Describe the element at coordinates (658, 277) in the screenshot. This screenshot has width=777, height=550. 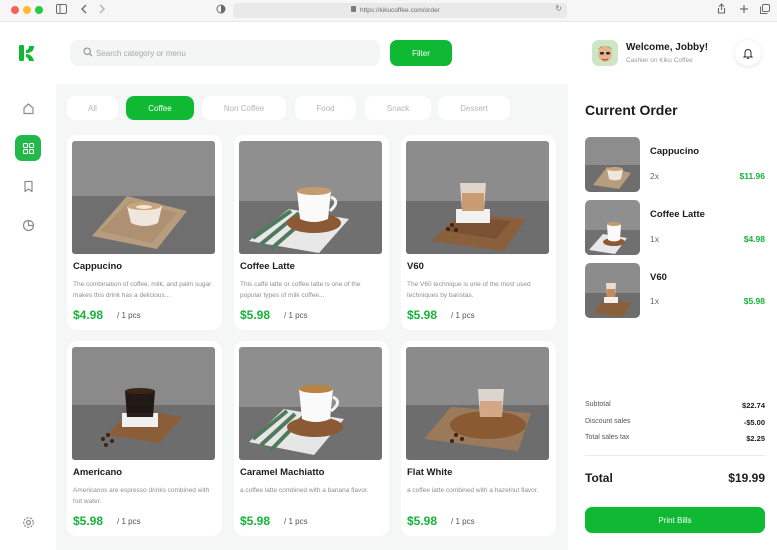
I see `order-item-name: V60` at that location.